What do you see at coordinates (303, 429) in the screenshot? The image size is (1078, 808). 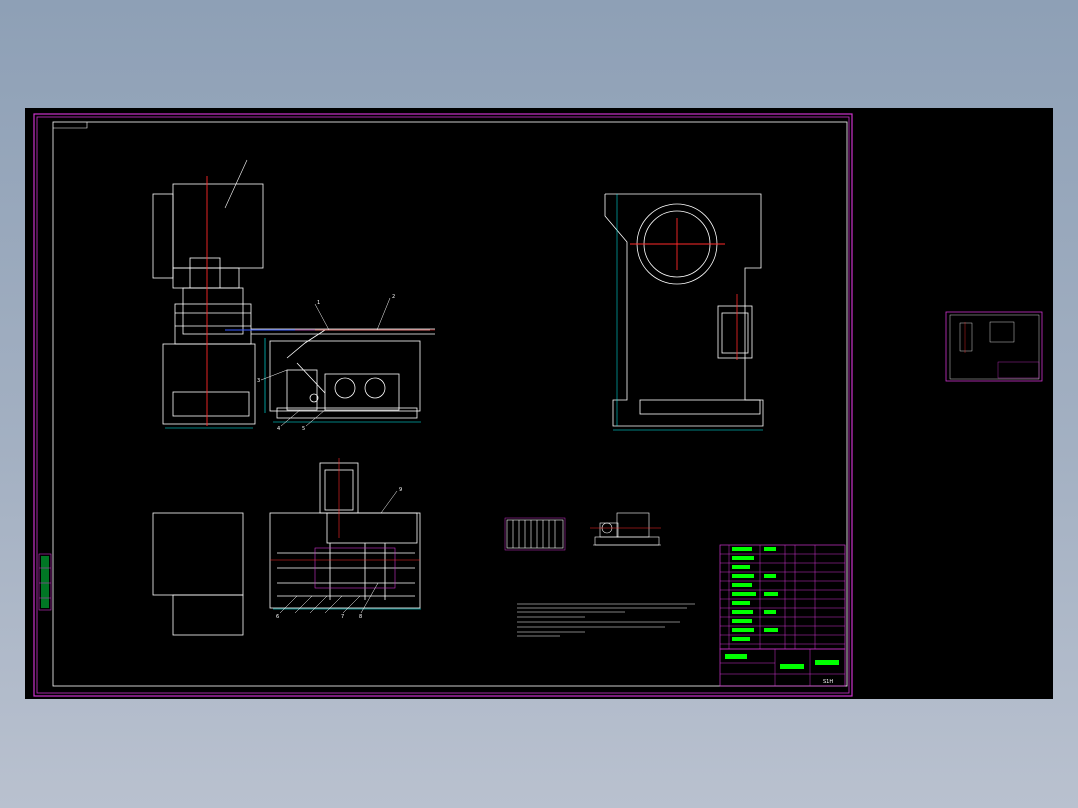 I see `svg-text: 5` at bounding box center [303, 429].